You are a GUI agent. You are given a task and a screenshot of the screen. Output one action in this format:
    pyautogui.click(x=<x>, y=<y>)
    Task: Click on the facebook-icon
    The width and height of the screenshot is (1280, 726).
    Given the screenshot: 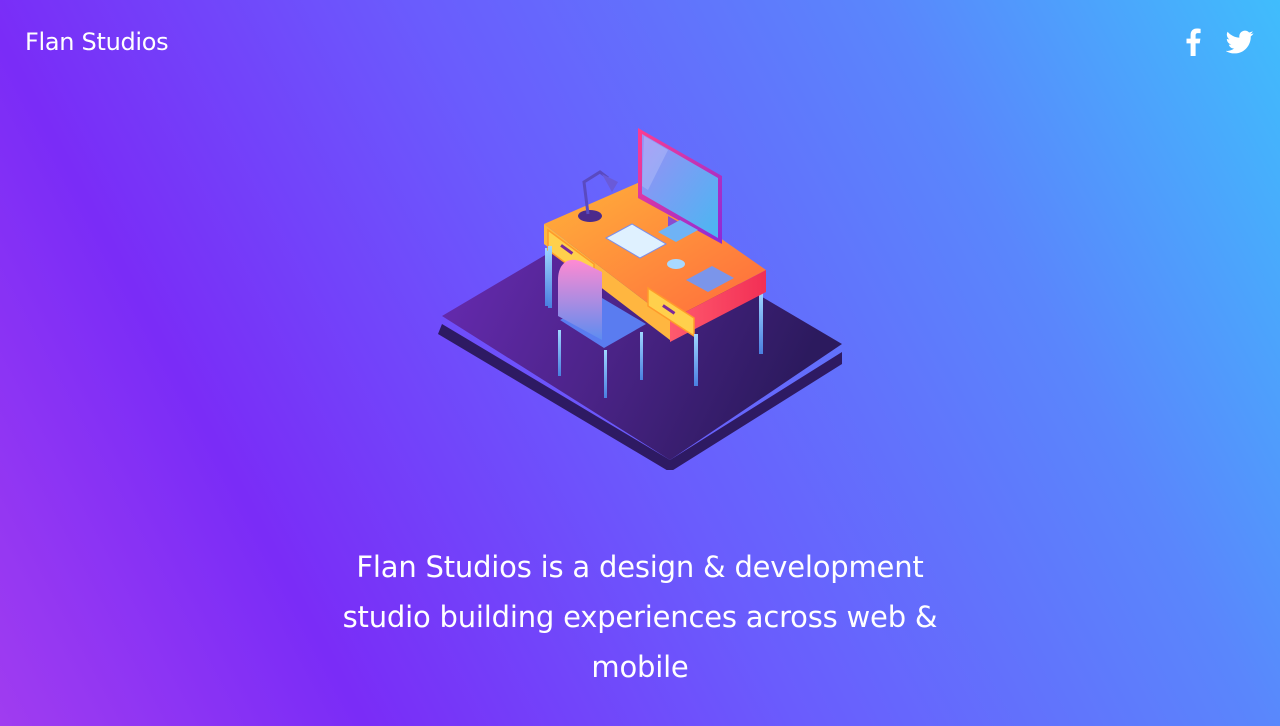 What is the action you would take?
    pyautogui.click(x=1193, y=42)
    